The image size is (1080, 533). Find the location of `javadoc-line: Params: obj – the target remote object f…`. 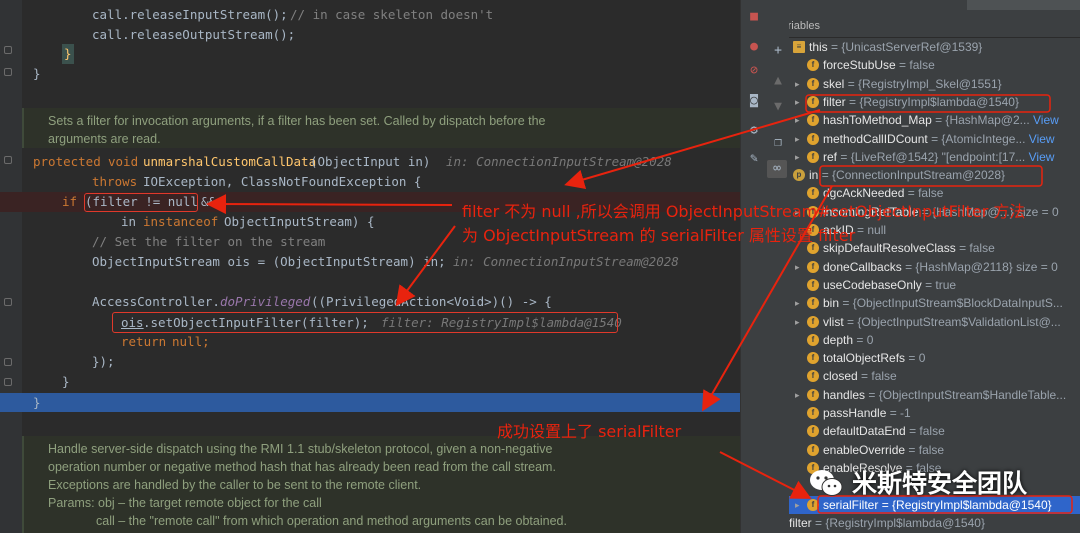

javadoc-line: Params: obj – the target remote object f… is located at coordinates (185, 503).